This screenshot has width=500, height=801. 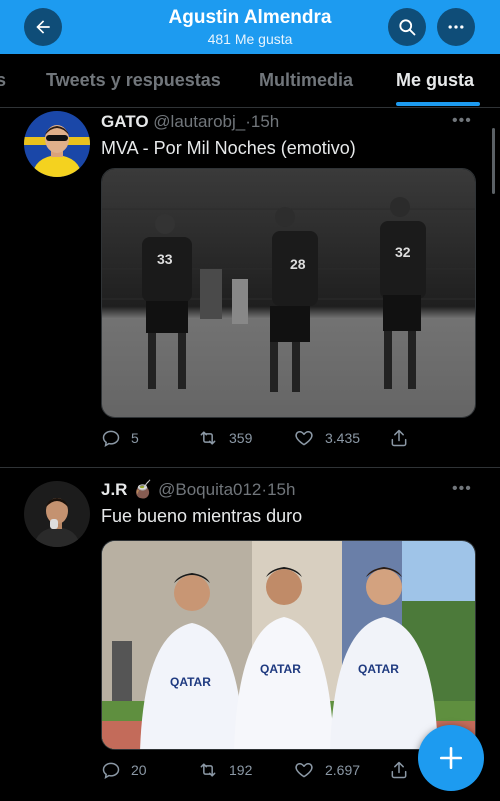 What do you see at coordinates (343, 770) in the screenshot?
I see `like-count: 2.697` at bounding box center [343, 770].